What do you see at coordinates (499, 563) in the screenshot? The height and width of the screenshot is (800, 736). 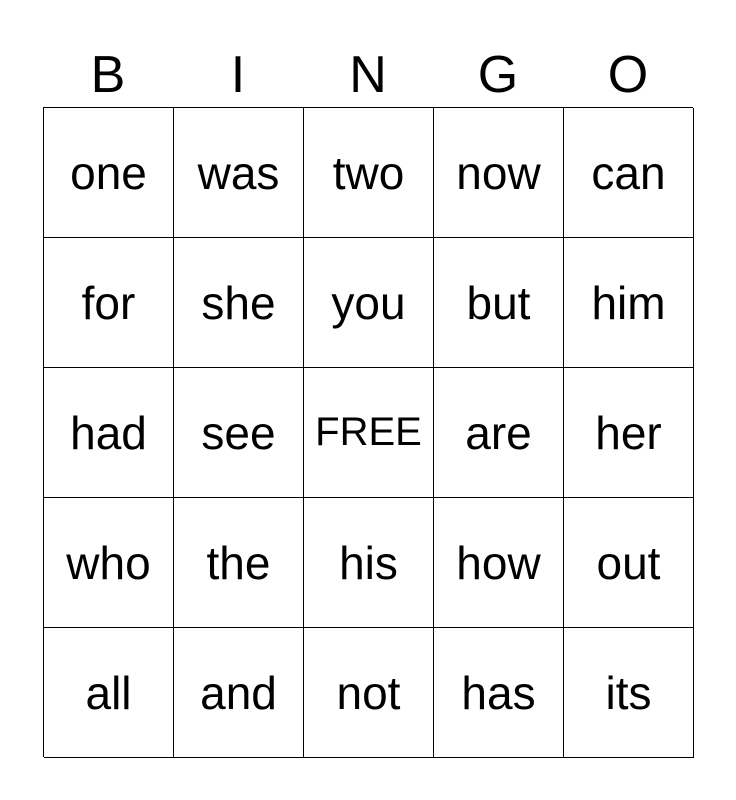 I see `bingo-cell: how` at bounding box center [499, 563].